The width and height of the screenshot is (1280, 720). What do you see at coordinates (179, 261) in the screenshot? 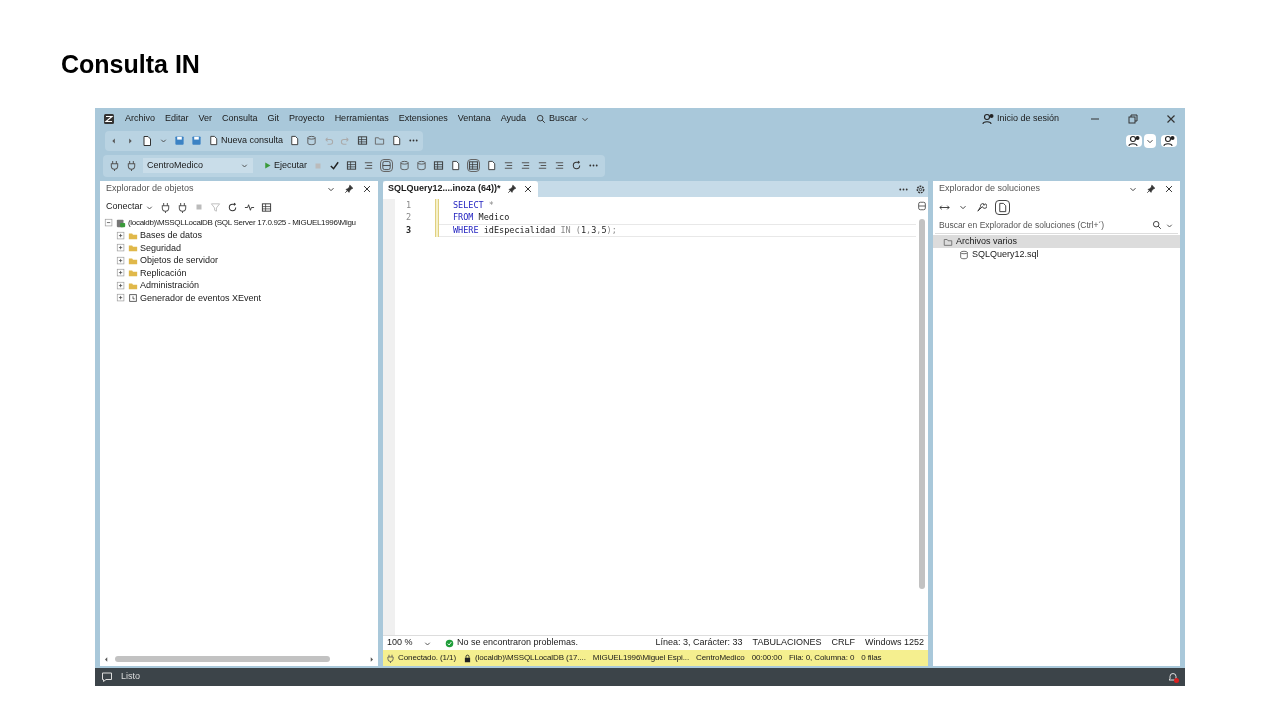
I see `tree-item: Objetos de servidor` at bounding box center [179, 261].